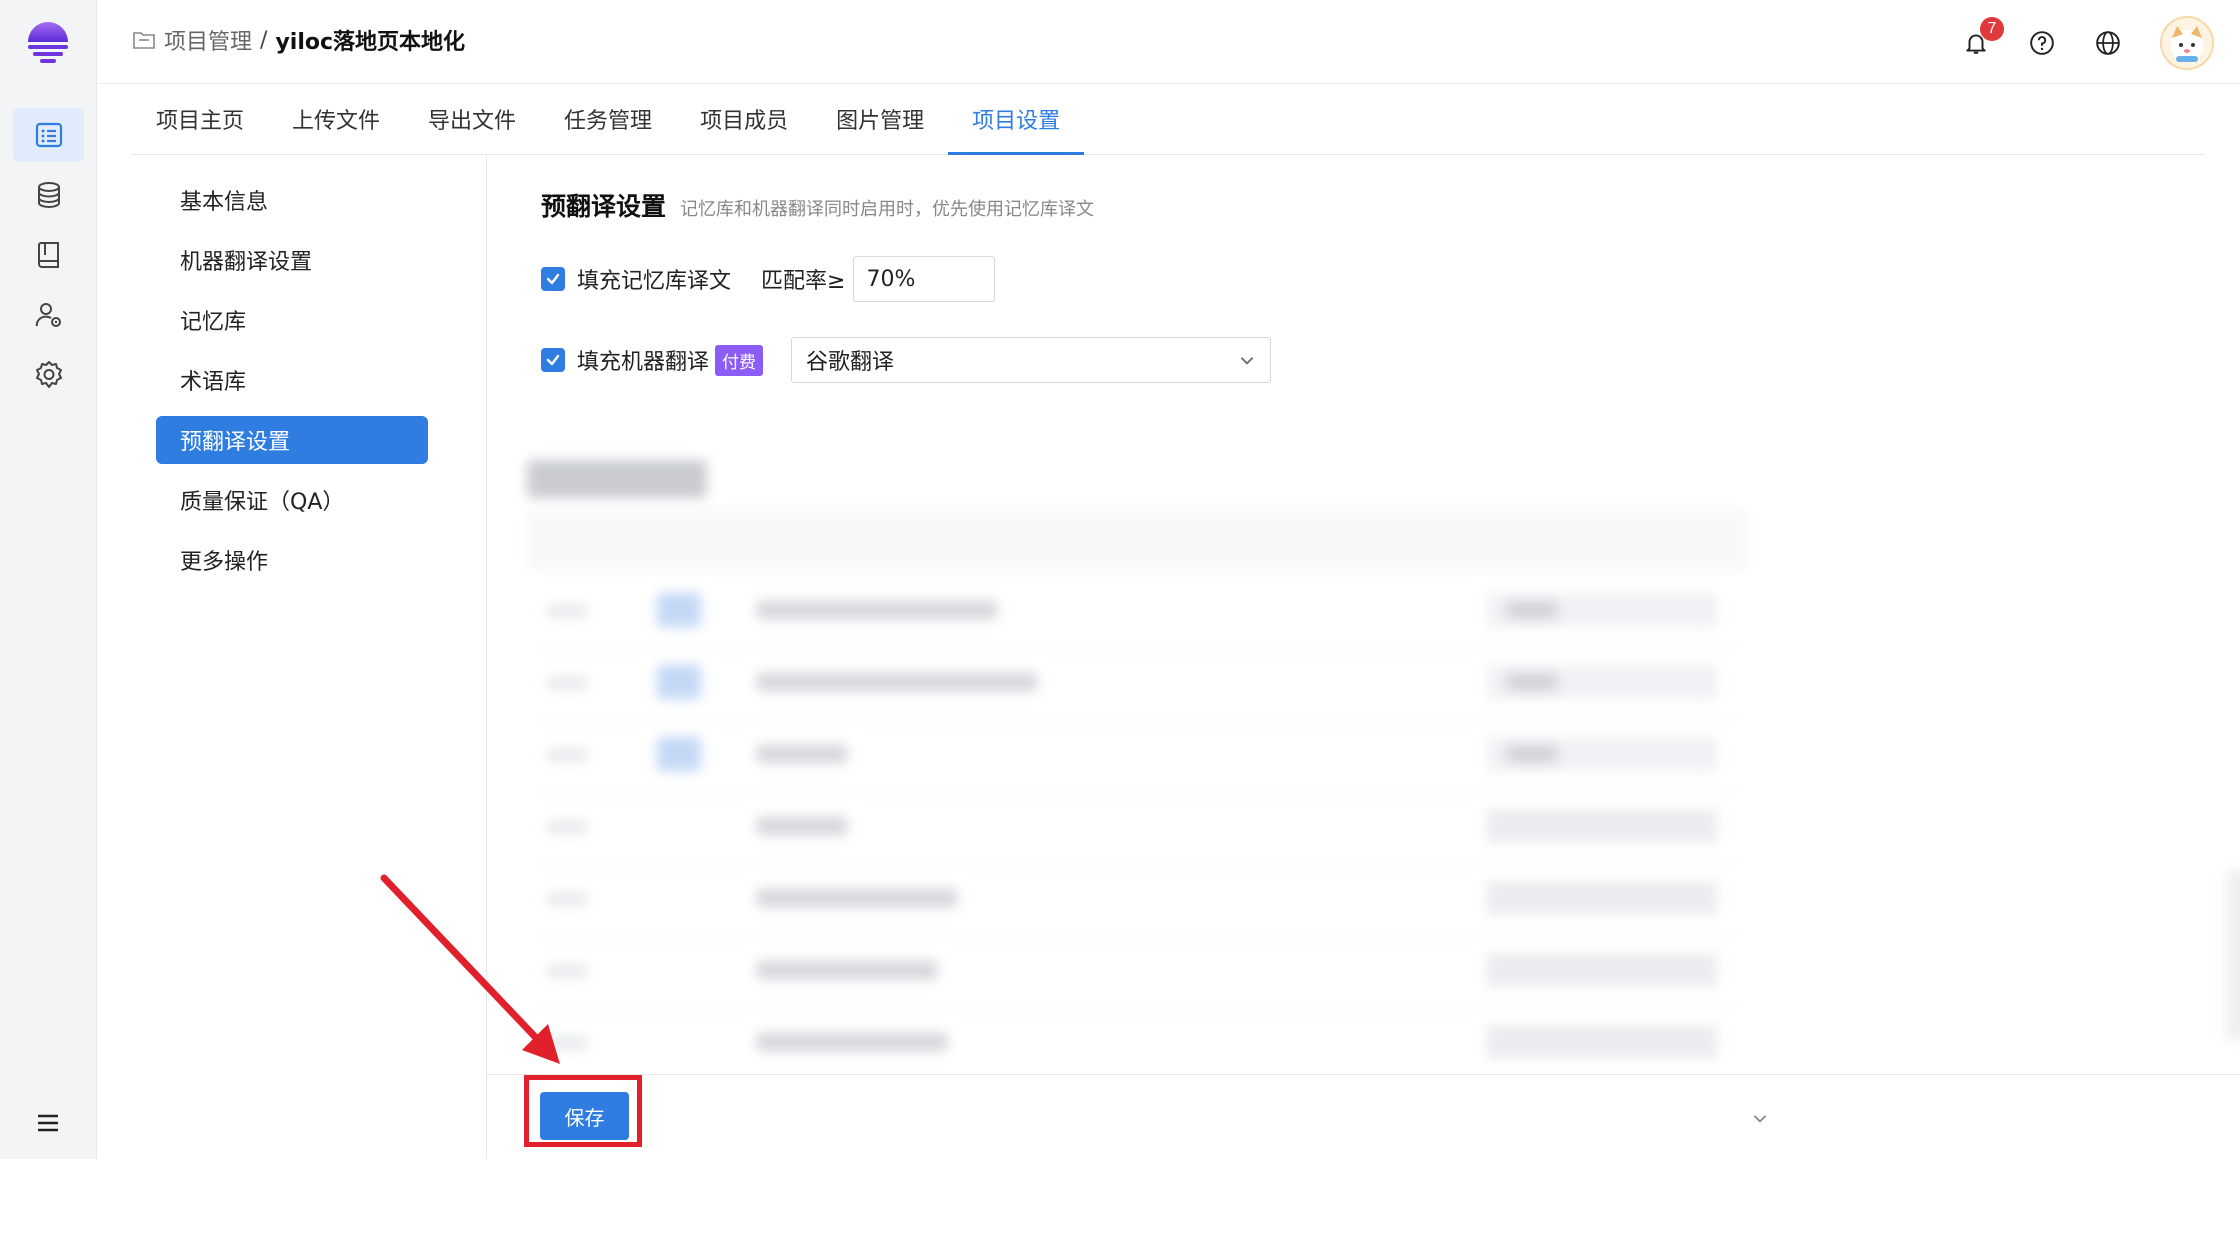 The width and height of the screenshot is (2240, 1240). I want to click on folder-icon, so click(144, 40).